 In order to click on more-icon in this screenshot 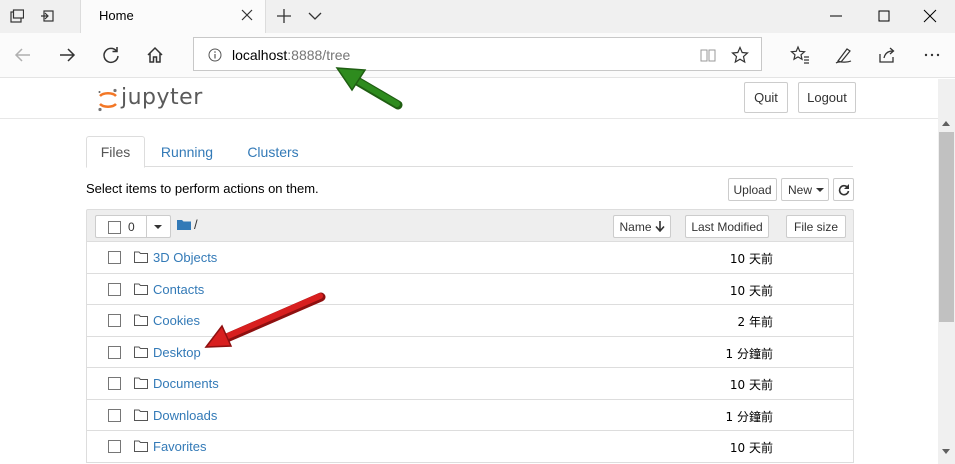, I will do `click(932, 55)`.